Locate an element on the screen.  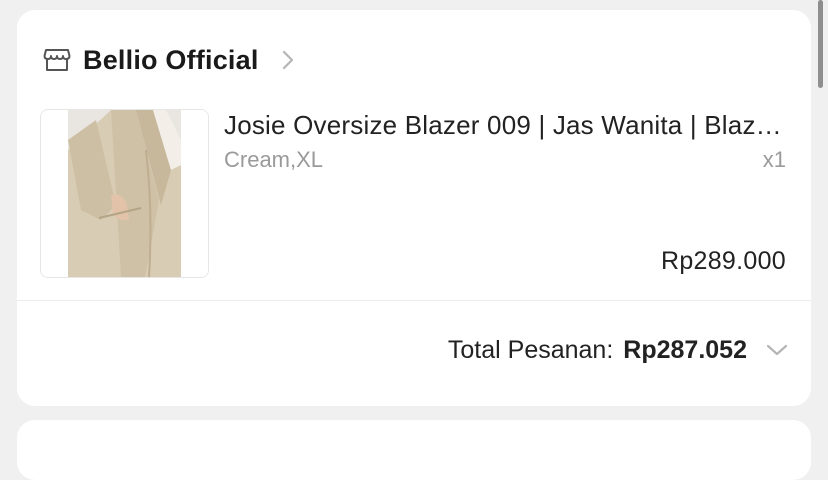
next-card is located at coordinates (414, 450).